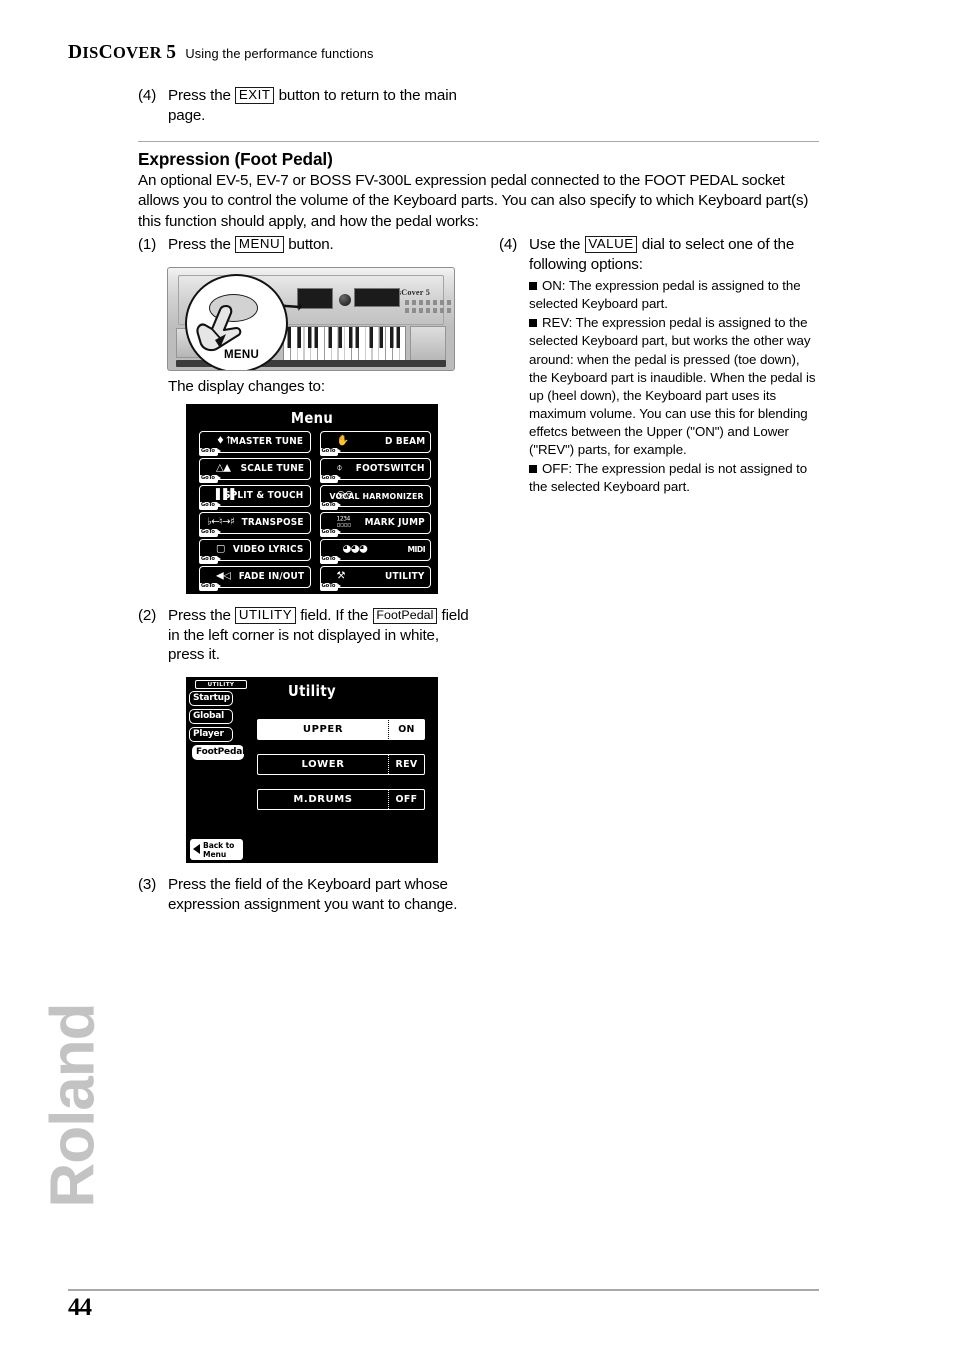 This screenshot has width=954, height=1351. I want to click on part-value: ON, so click(406, 729).